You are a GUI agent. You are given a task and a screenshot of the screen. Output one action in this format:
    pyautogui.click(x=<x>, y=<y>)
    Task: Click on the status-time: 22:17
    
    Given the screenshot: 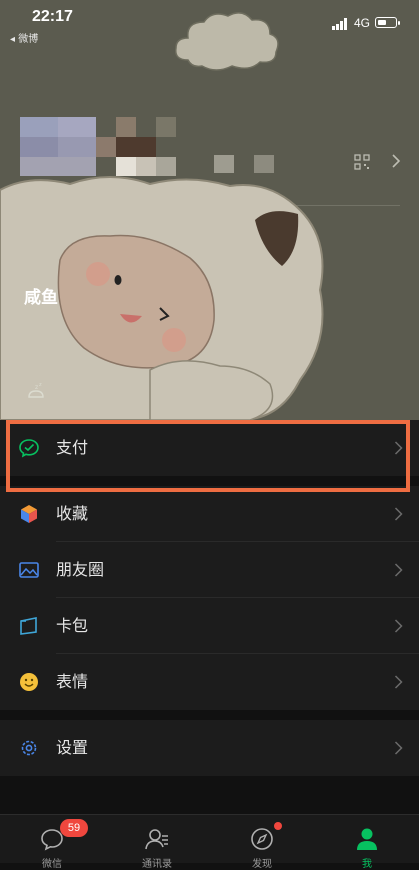 What is the action you would take?
    pyautogui.click(x=52, y=16)
    